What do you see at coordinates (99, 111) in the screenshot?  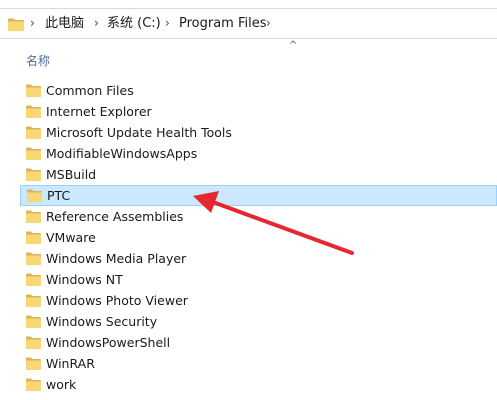 I see `file-name: Internet Explorer` at bounding box center [99, 111].